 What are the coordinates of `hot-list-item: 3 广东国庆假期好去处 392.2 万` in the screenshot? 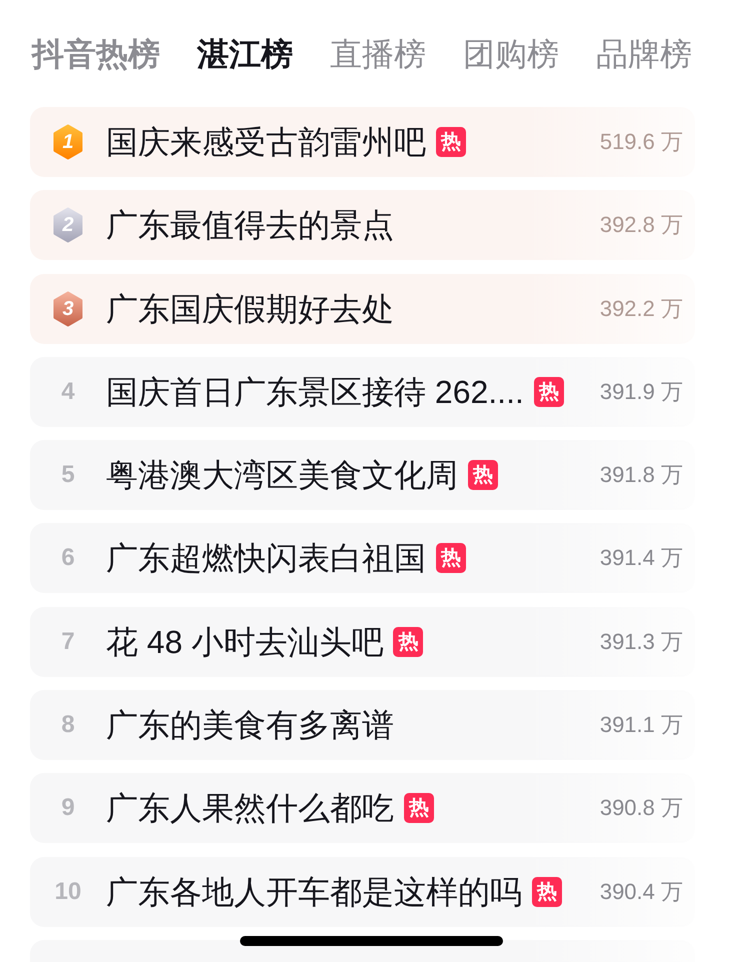 It's located at (362, 309).